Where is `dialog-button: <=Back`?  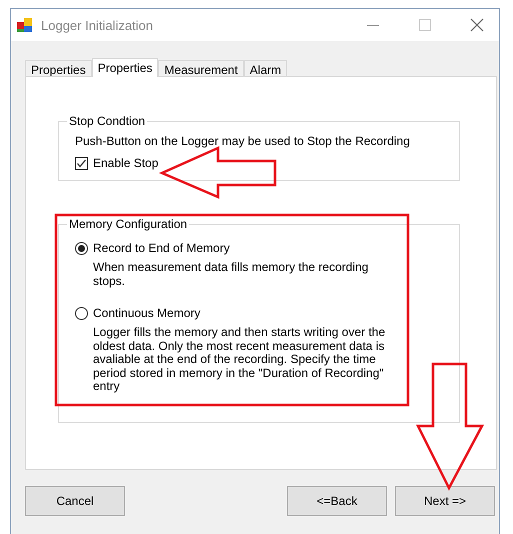
dialog-button: <=Back is located at coordinates (337, 501).